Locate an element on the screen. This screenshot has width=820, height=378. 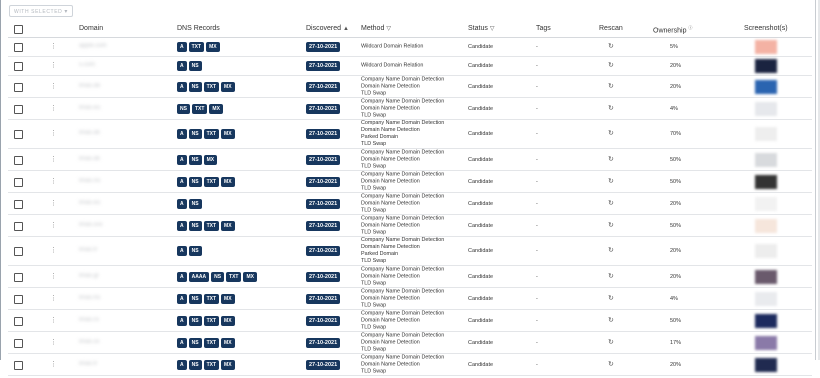
header-status: Status ▽ is located at coordinates (481, 28).